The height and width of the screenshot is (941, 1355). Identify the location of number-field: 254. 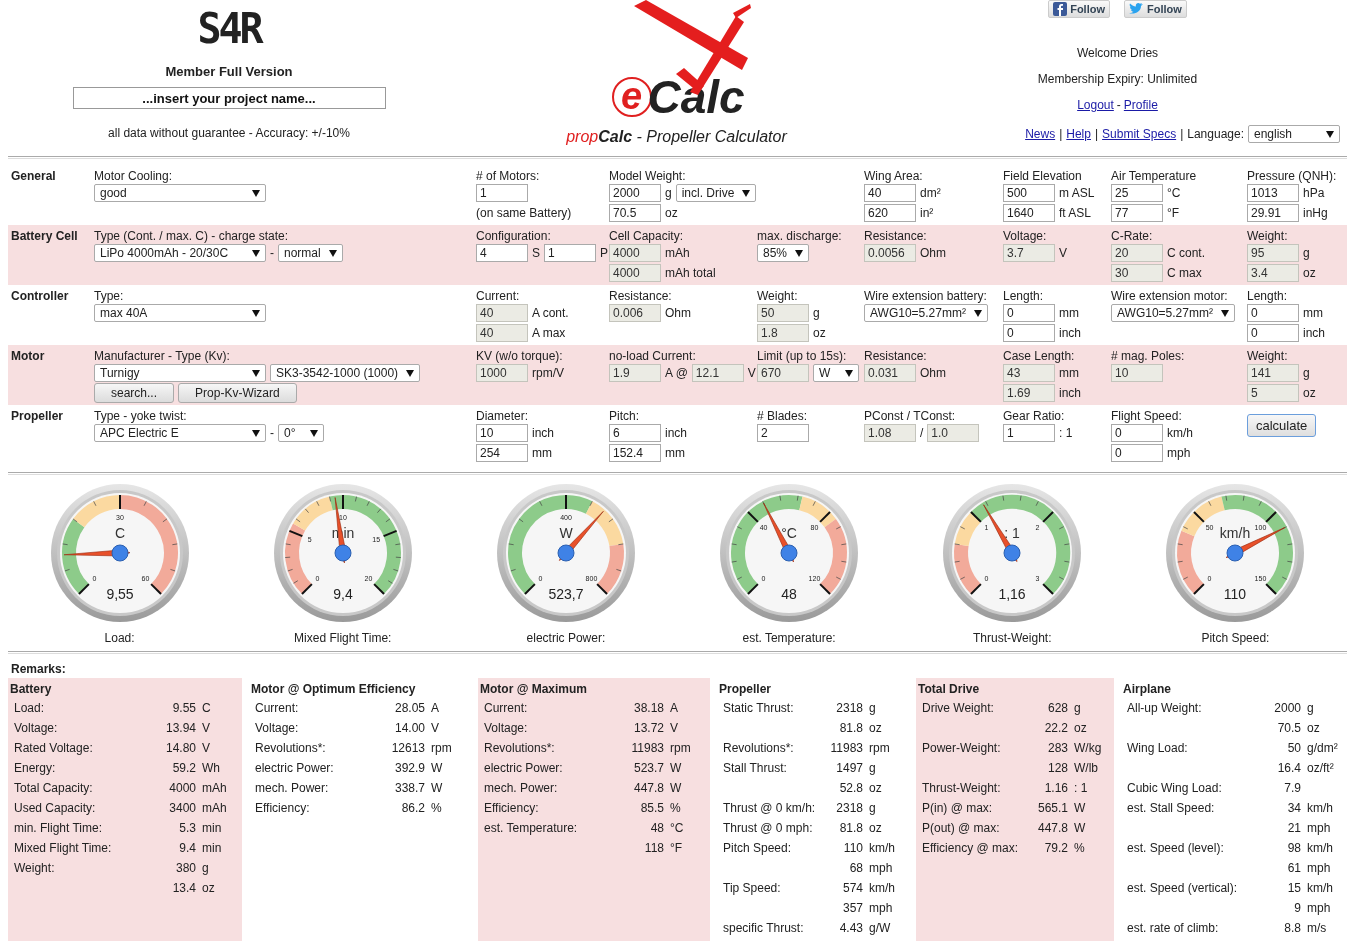
(502, 453).